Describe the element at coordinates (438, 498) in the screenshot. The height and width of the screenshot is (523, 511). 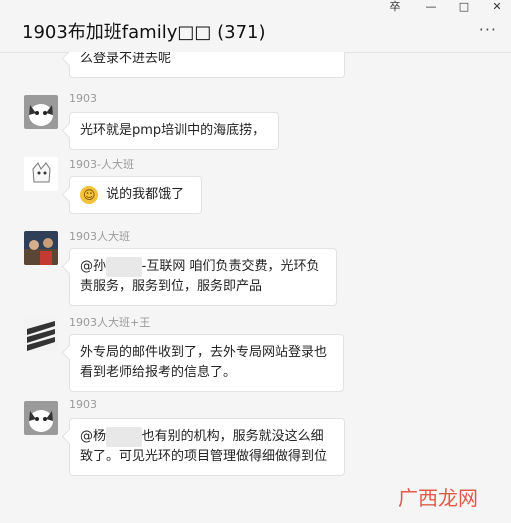
I see `watermark: 广西龙网` at that location.